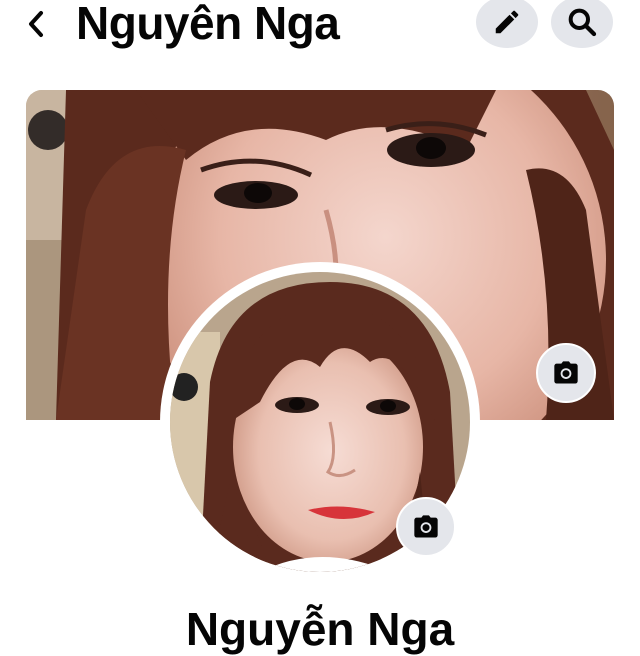 This screenshot has width=640, height=656. Describe the element at coordinates (208, 24) in the screenshot. I see `page-title: Nguyên Nga` at that location.